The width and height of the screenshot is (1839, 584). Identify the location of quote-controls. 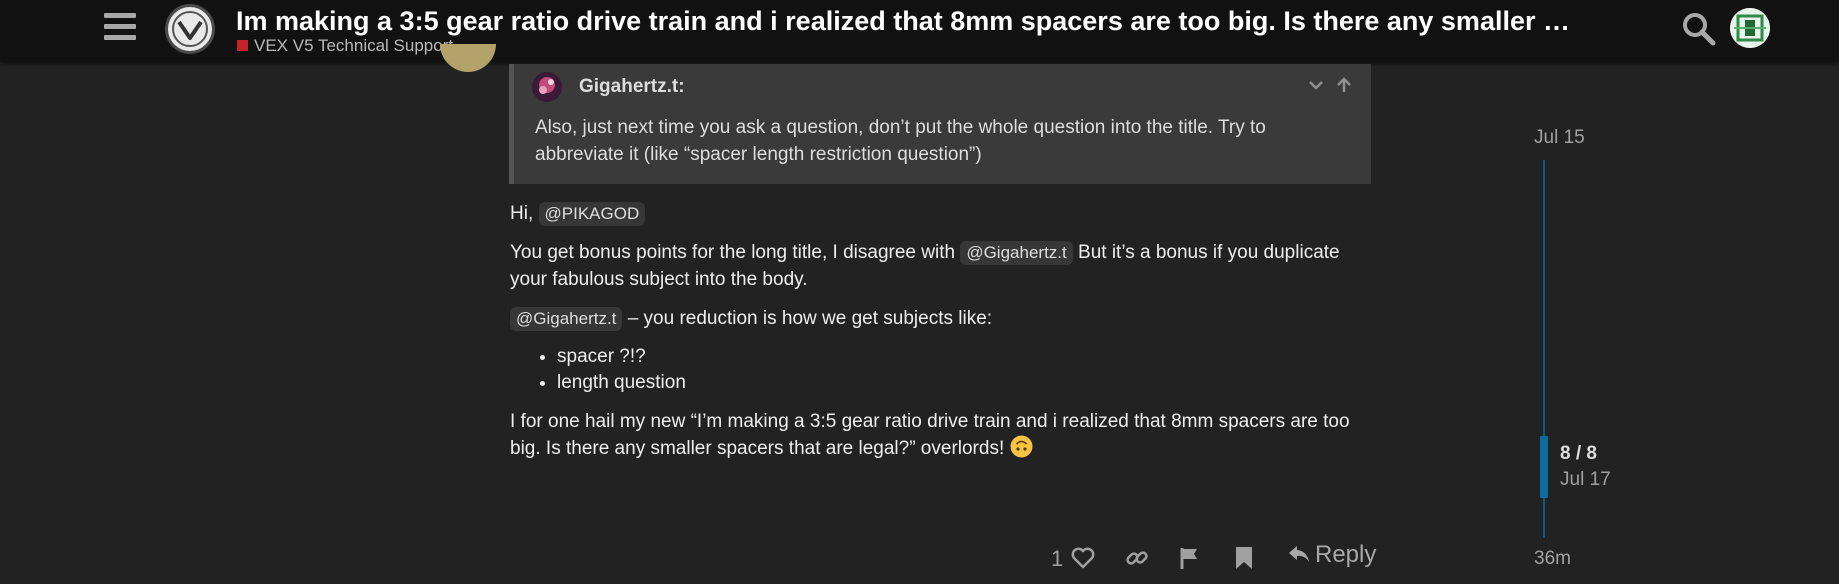
(1330, 87).